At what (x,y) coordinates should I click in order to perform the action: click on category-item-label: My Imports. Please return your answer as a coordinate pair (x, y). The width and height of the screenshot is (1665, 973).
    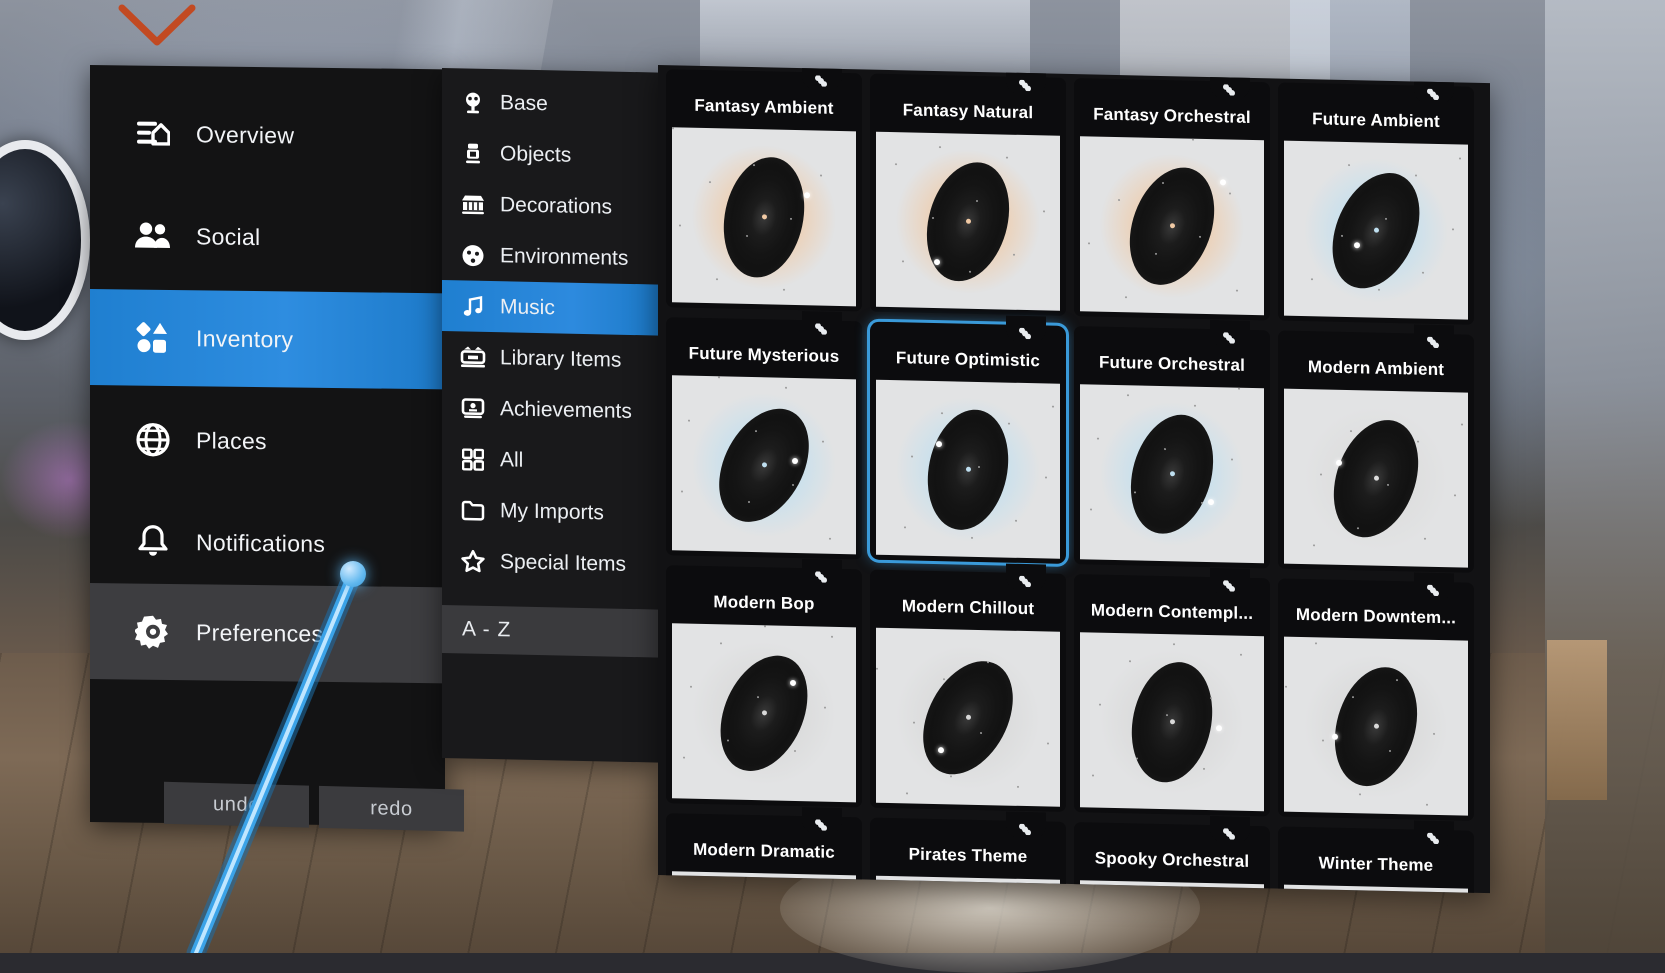
    Looking at the image, I should click on (552, 512).